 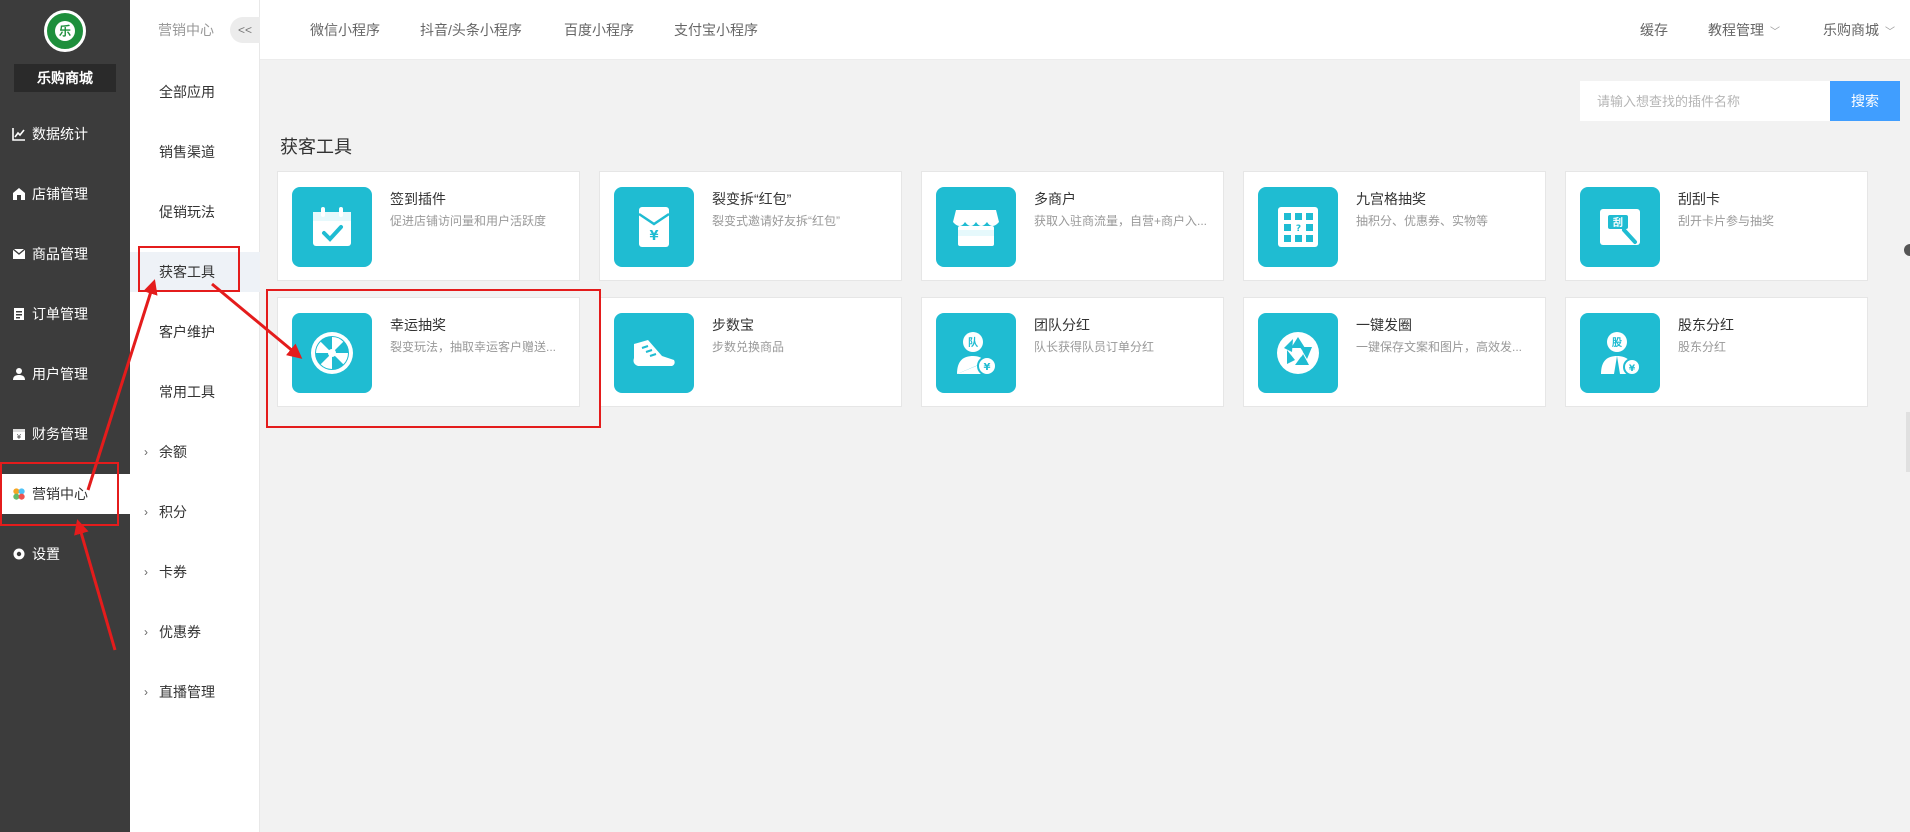 What do you see at coordinates (1865, 101) in the screenshot?
I see `search-button: 搜索` at bounding box center [1865, 101].